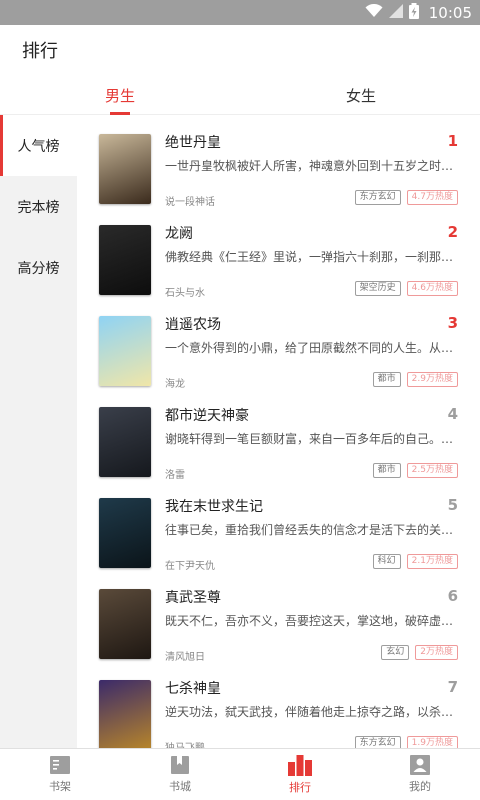  What do you see at coordinates (180, 765) in the screenshot?
I see `bookstore-icon` at bounding box center [180, 765].